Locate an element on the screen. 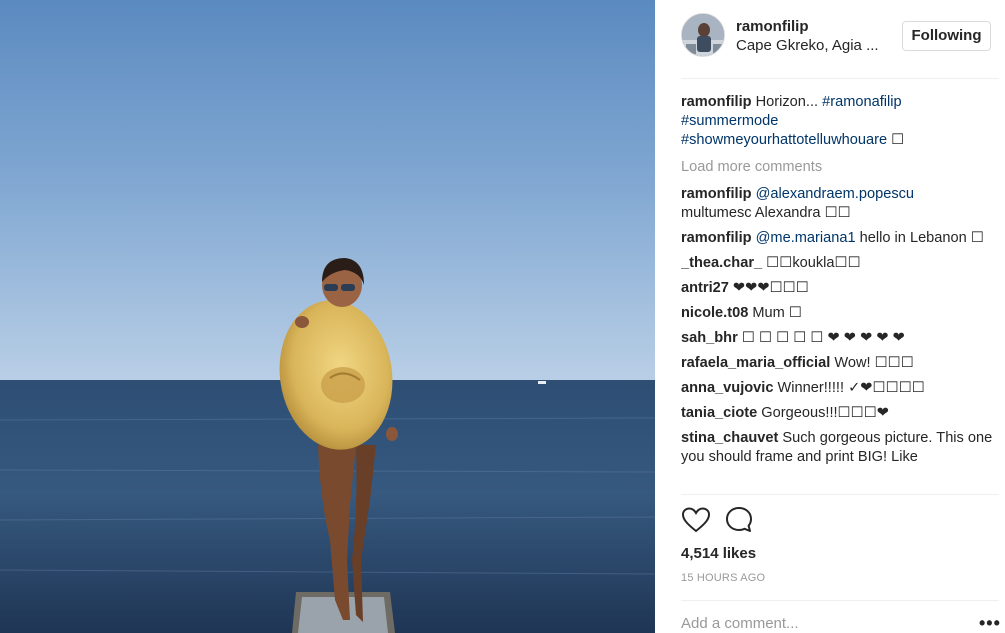 This screenshot has height=633, width=1005. hashtag-link: #ramonafilip is located at coordinates (862, 102).